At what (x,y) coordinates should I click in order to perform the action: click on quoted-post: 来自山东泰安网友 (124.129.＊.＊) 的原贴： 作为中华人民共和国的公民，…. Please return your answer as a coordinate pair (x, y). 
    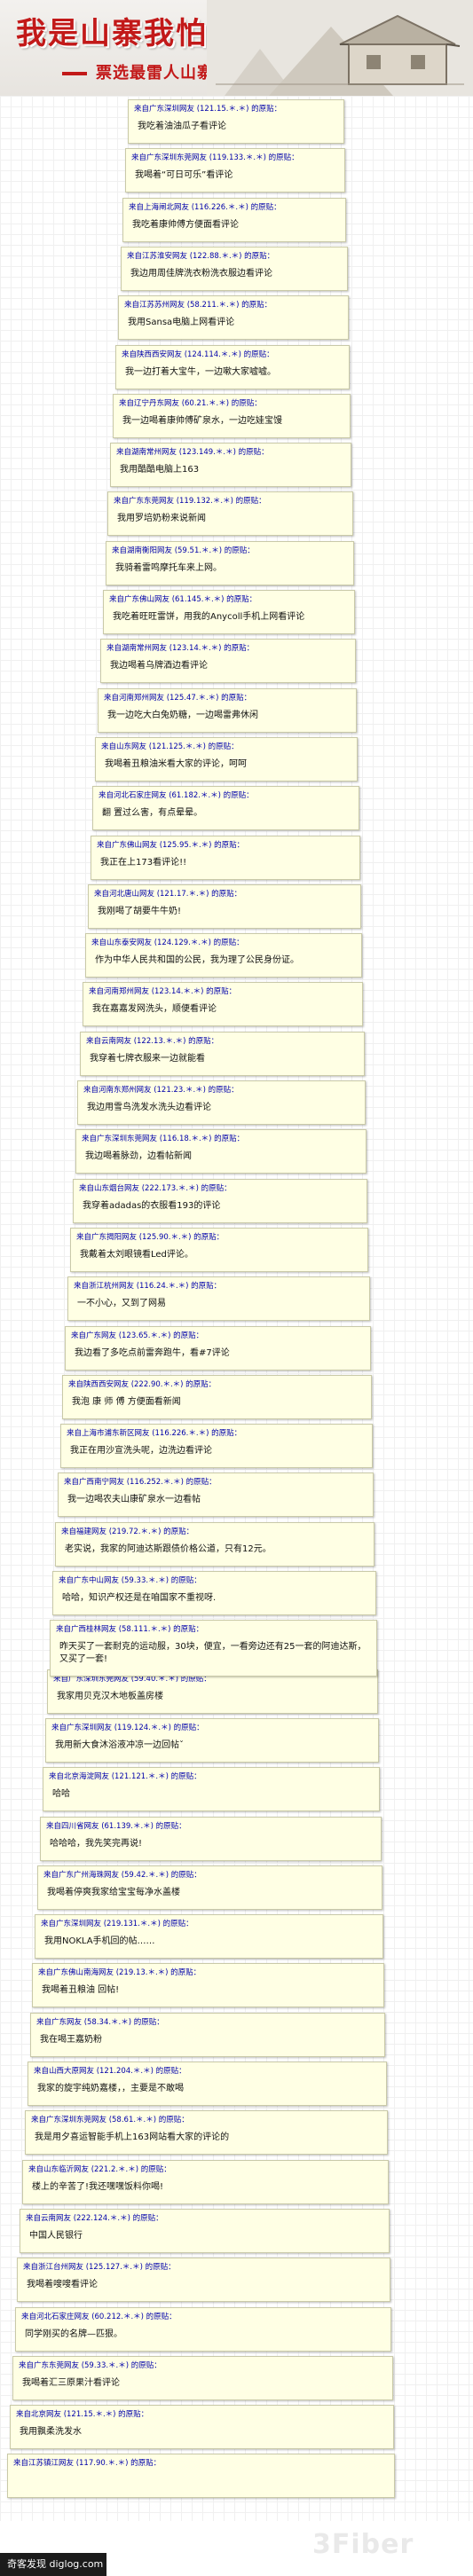
    Looking at the image, I should click on (224, 955).